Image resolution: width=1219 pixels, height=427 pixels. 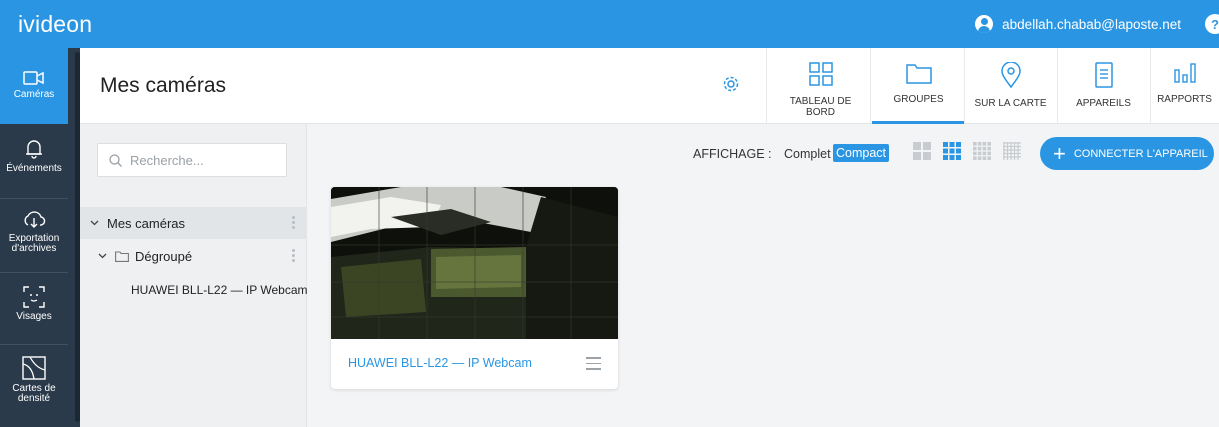 What do you see at coordinates (731, 84) in the screenshot?
I see `gear-icon` at bounding box center [731, 84].